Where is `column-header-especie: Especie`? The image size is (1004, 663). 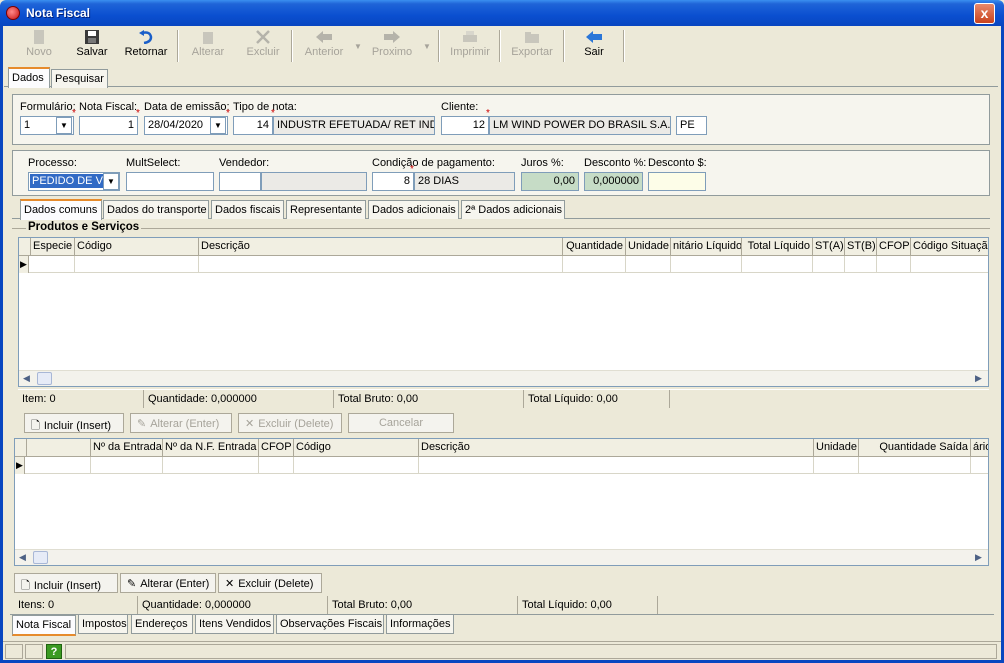
column-header-especie: Especie is located at coordinates (53, 247).